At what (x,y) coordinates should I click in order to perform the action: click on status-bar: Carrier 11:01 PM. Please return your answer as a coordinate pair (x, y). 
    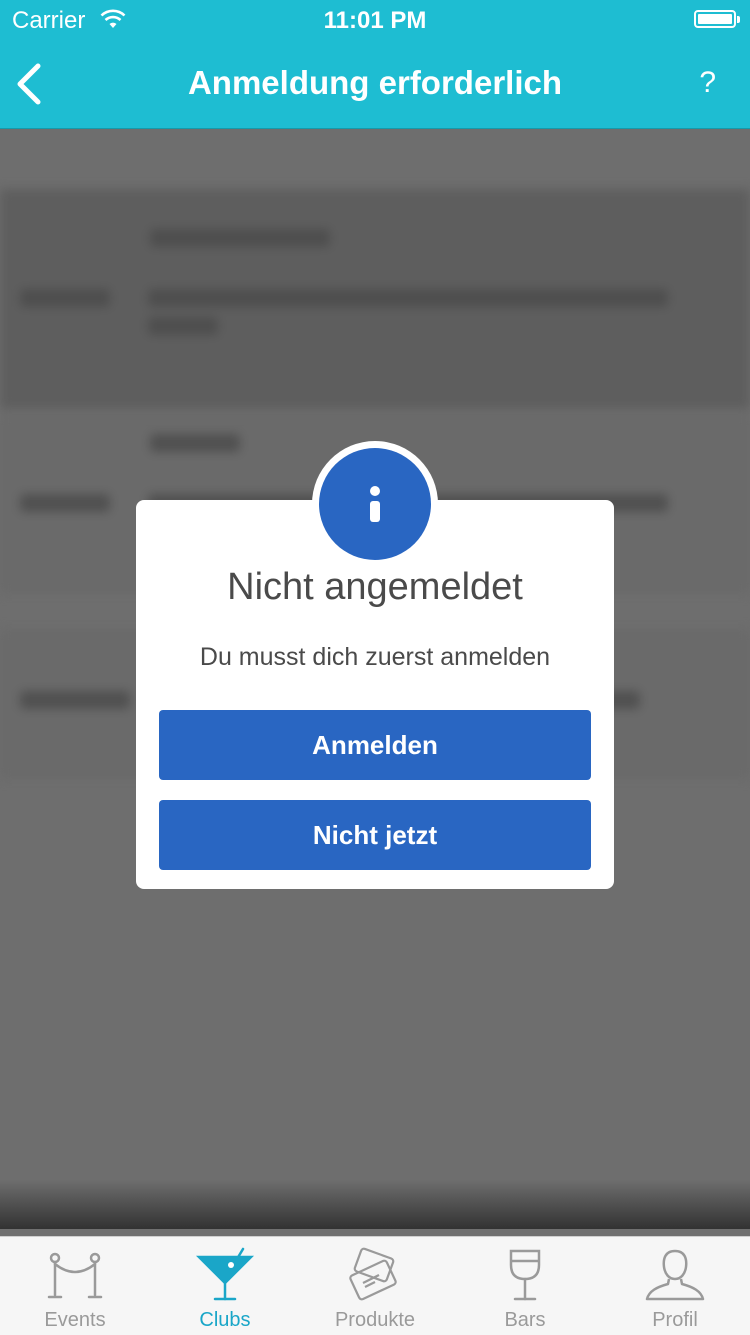
    Looking at the image, I should click on (375, 20).